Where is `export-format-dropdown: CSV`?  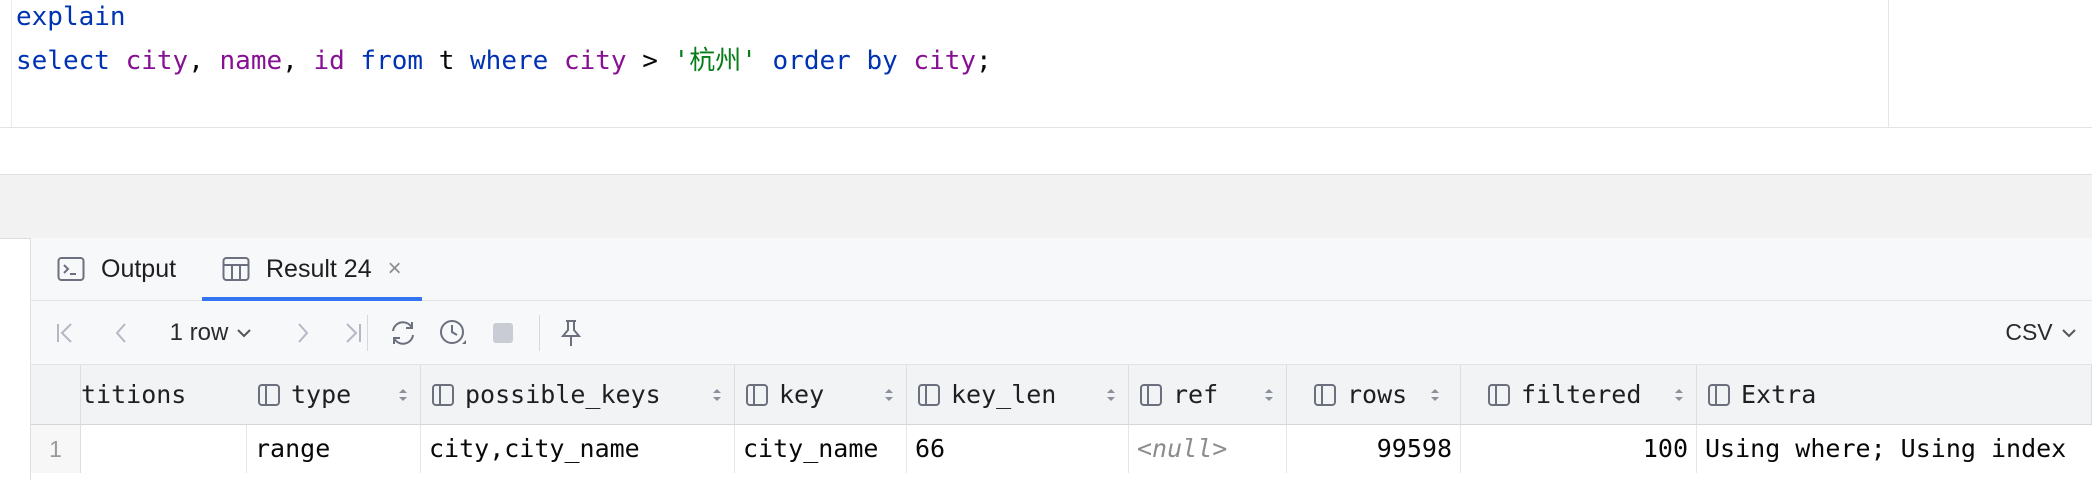
export-format-dropdown: CSV is located at coordinates (2041, 332).